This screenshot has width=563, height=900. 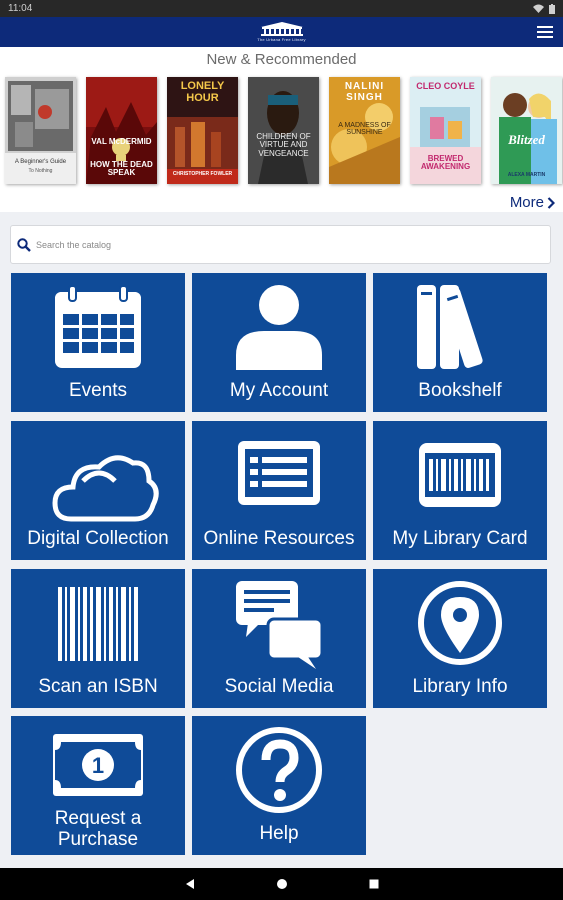 What do you see at coordinates (526, 202) in the screenshot?
I see `more-label: More` at bounding box center [526, 202].